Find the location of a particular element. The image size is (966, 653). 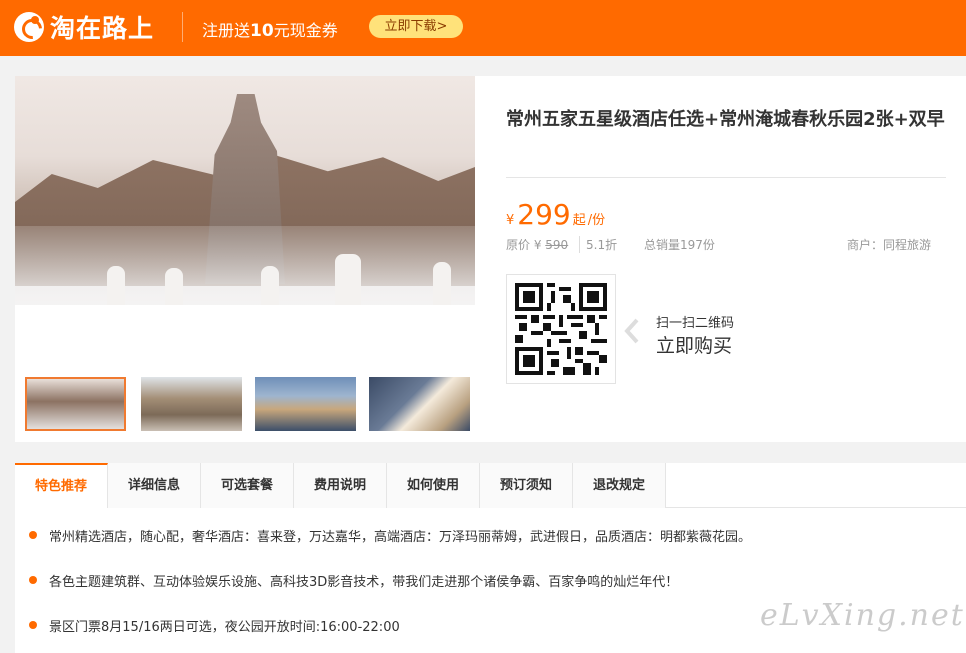

photo-fog is located at coordinates (245, 265).